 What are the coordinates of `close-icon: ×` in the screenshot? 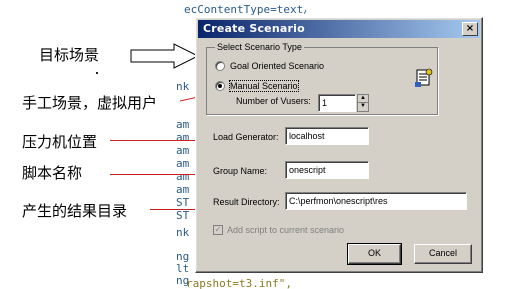 It's located at (470, 28).